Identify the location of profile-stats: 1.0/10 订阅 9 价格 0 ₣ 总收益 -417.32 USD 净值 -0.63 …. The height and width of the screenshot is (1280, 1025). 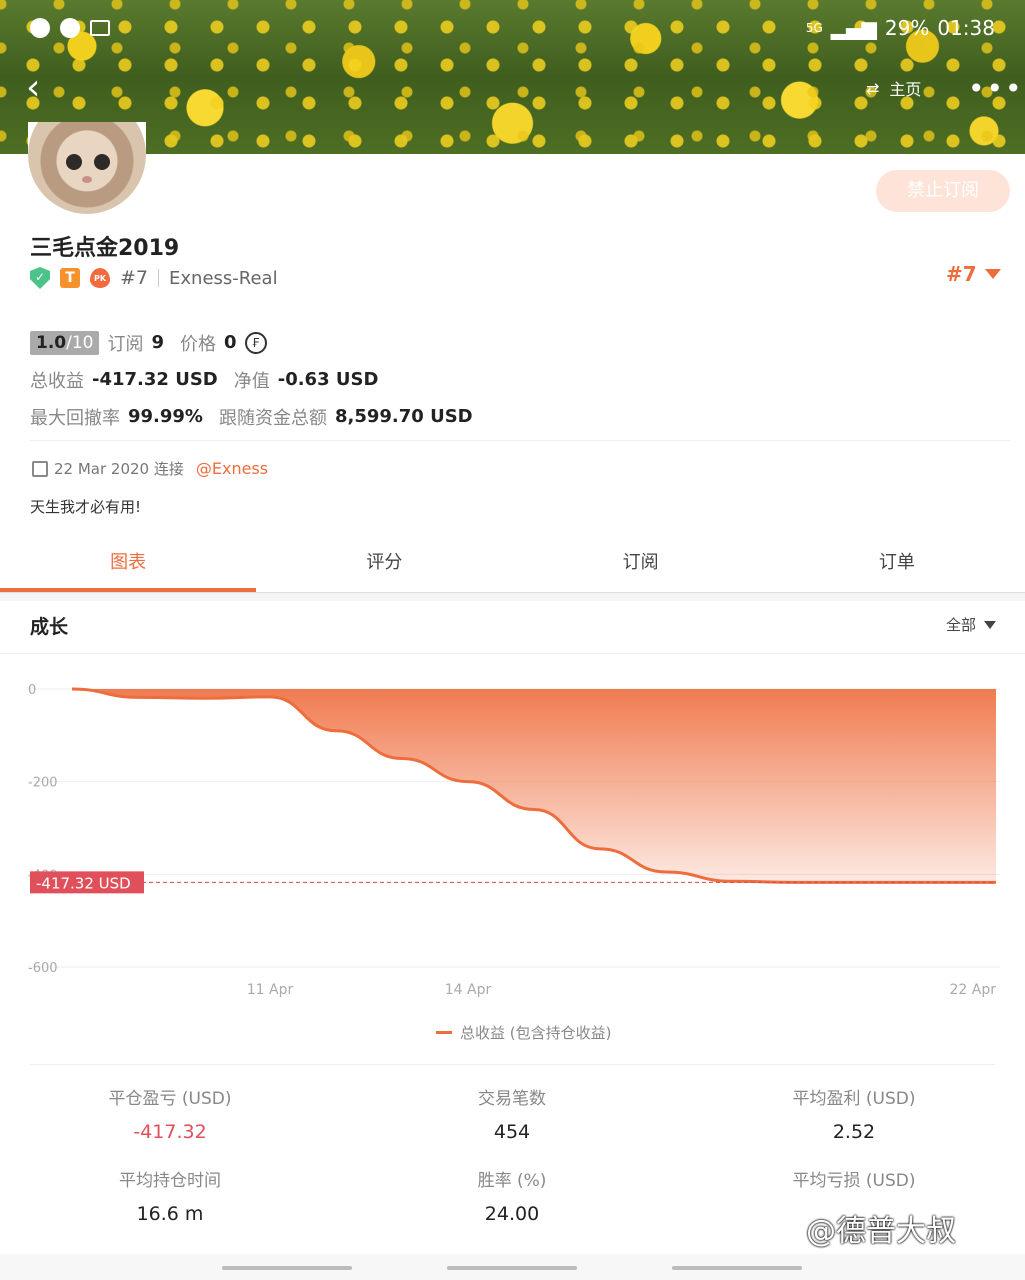
(251, 379).